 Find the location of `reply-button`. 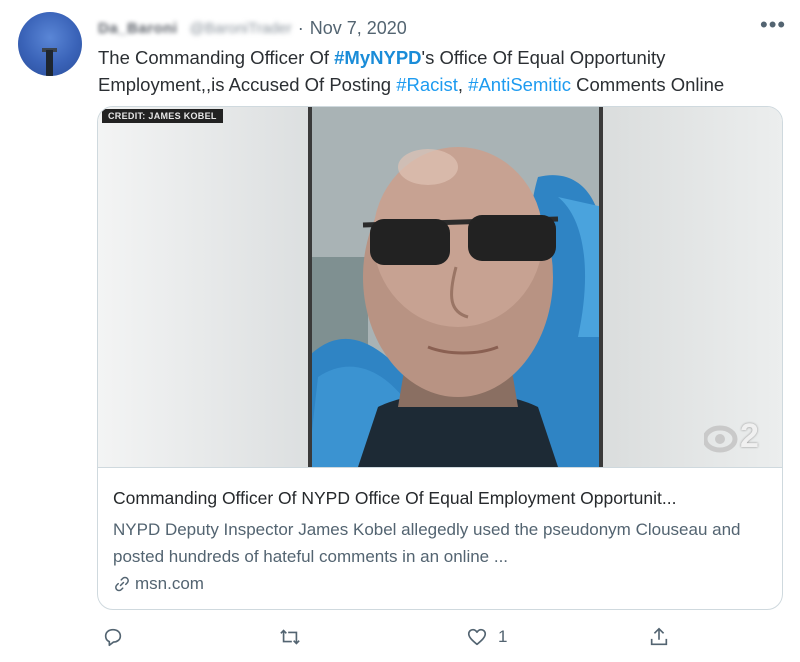

reply-button is located at coordinates (113, 637).